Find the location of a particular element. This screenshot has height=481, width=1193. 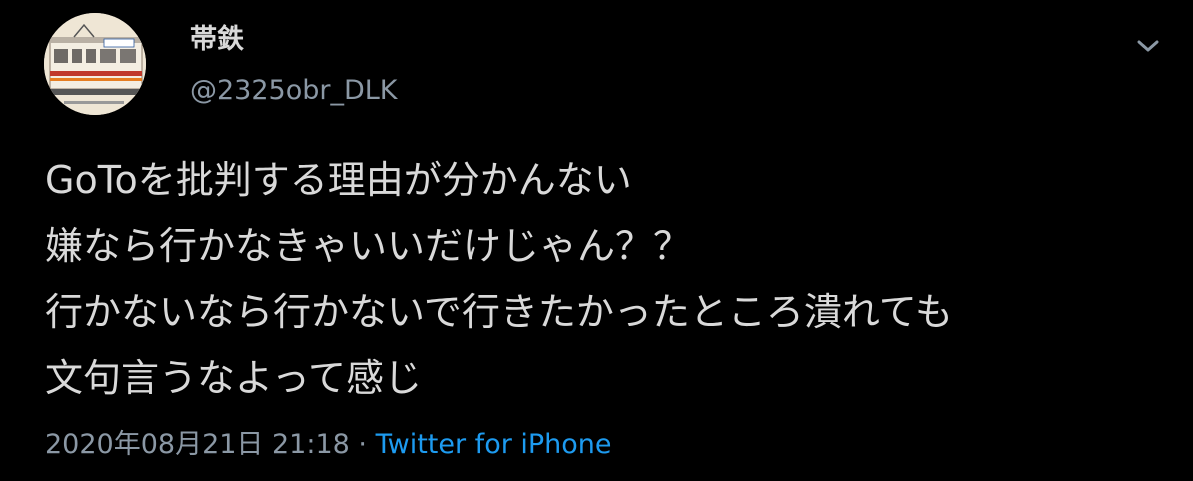

avatar is located at coordinates (95, 64).